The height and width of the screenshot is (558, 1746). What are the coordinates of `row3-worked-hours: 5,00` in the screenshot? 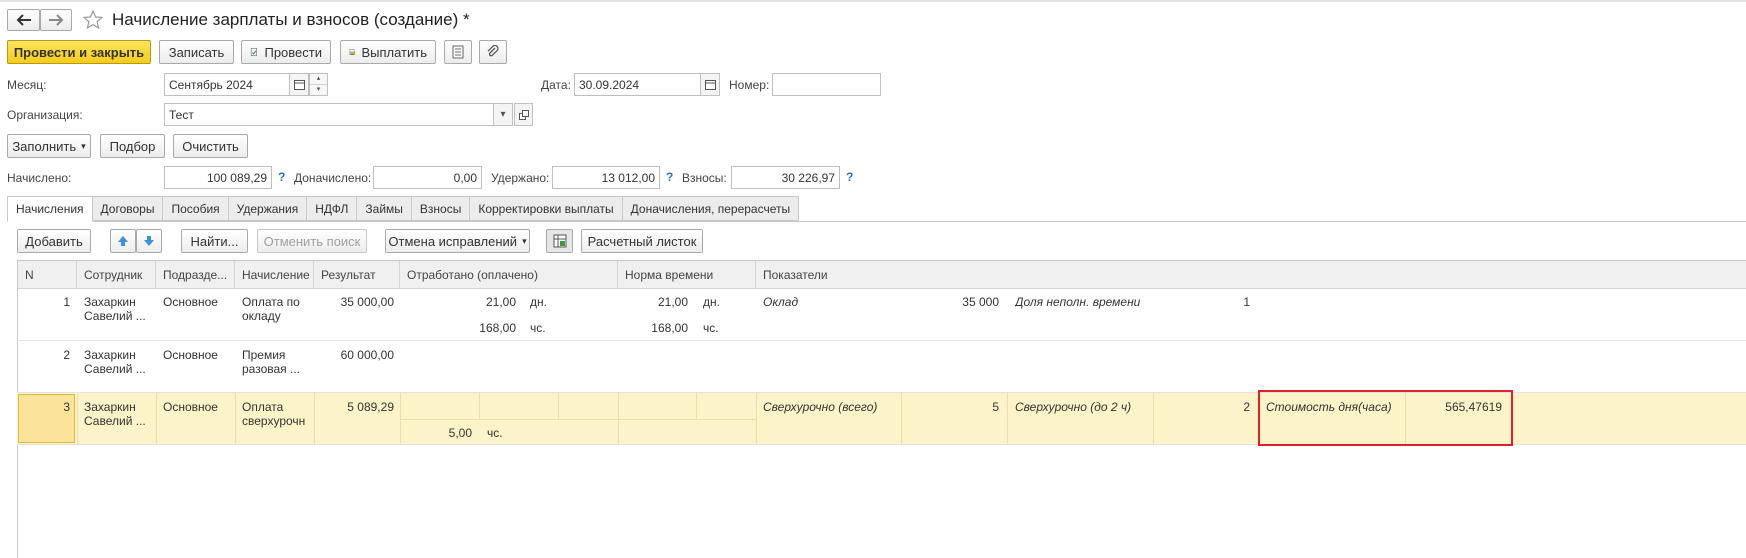 It's located at (436, 433).